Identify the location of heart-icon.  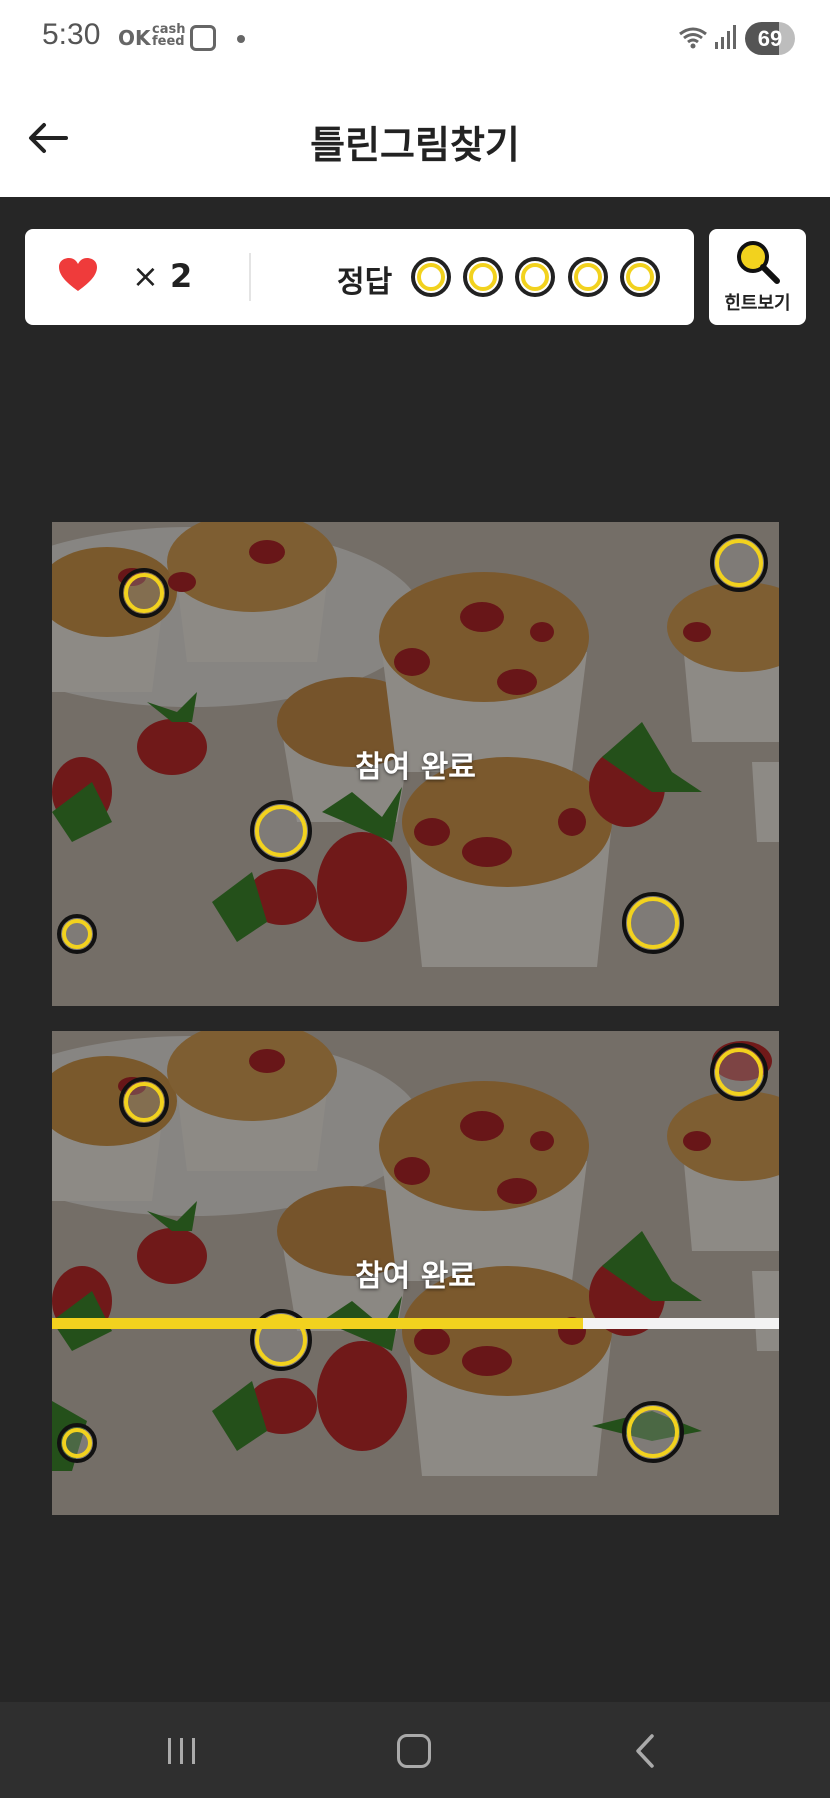
(78, 274).